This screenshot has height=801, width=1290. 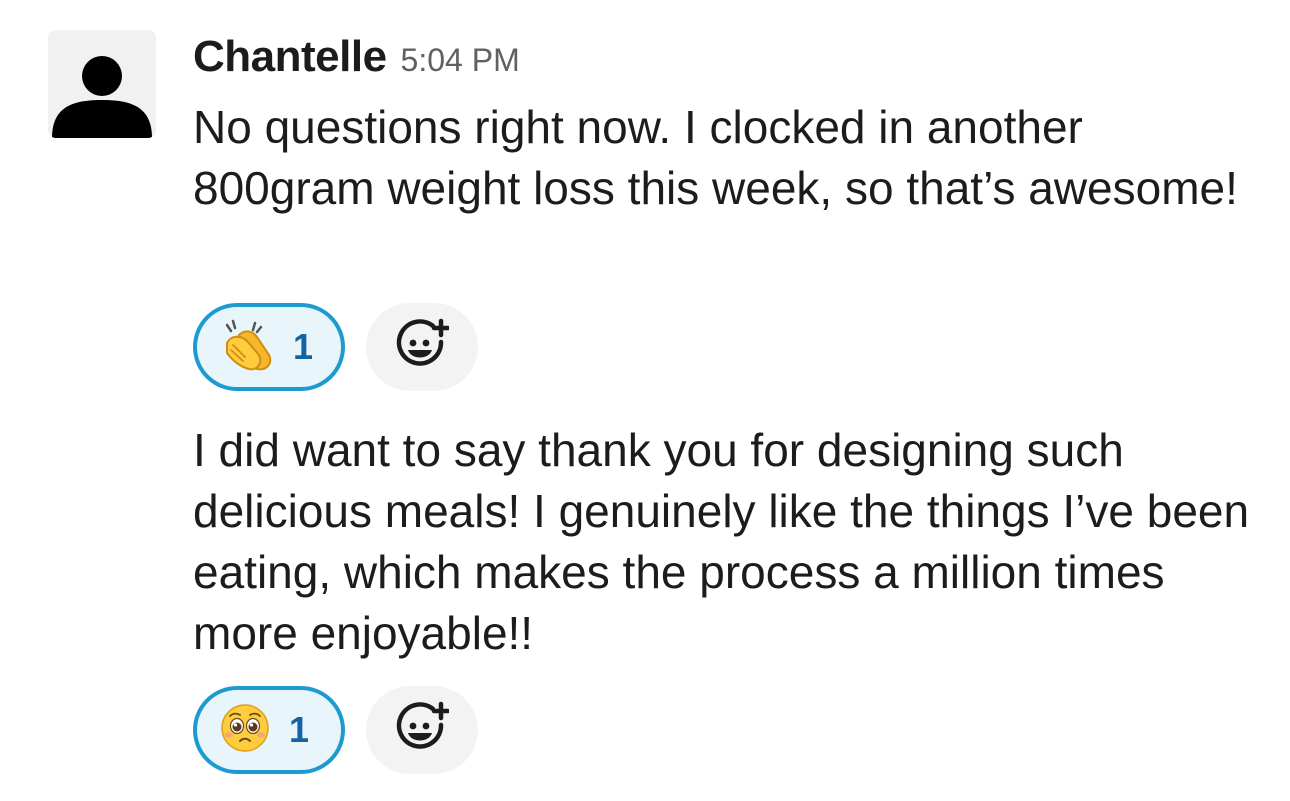 I want to click on clapping-hands-emoji-icon, so click(x=247, y=347).